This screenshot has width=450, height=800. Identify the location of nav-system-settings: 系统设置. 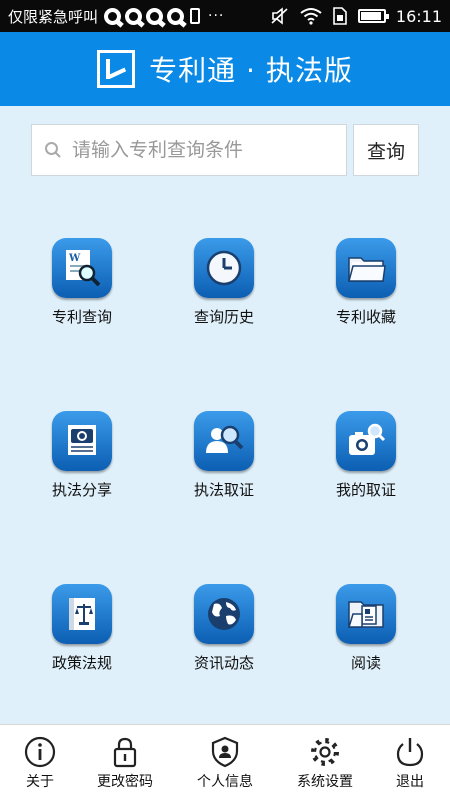
(325, 763).